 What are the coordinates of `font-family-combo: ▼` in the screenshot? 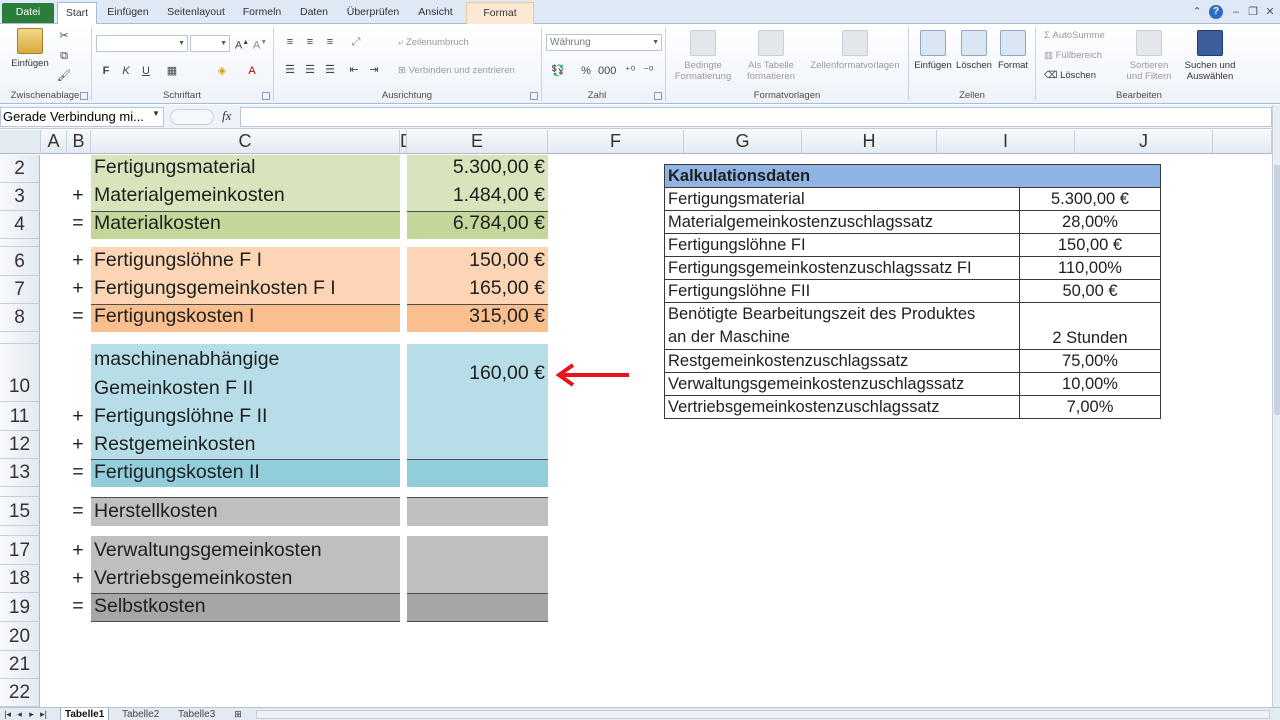 It's located at (142, 43).